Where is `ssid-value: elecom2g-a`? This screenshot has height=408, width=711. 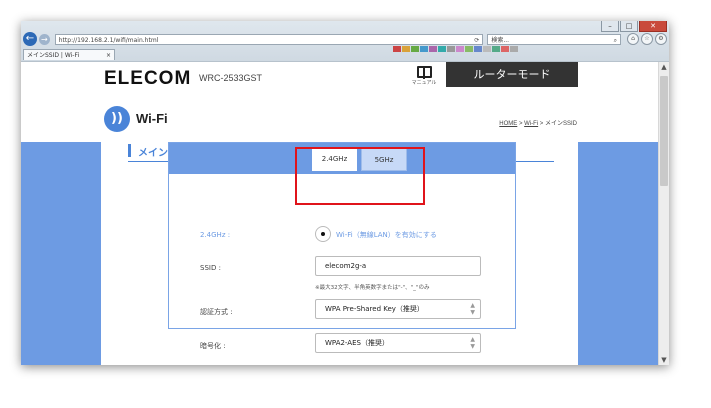 ssid-value: elecom2g-a is located at coordinates (346, 266).